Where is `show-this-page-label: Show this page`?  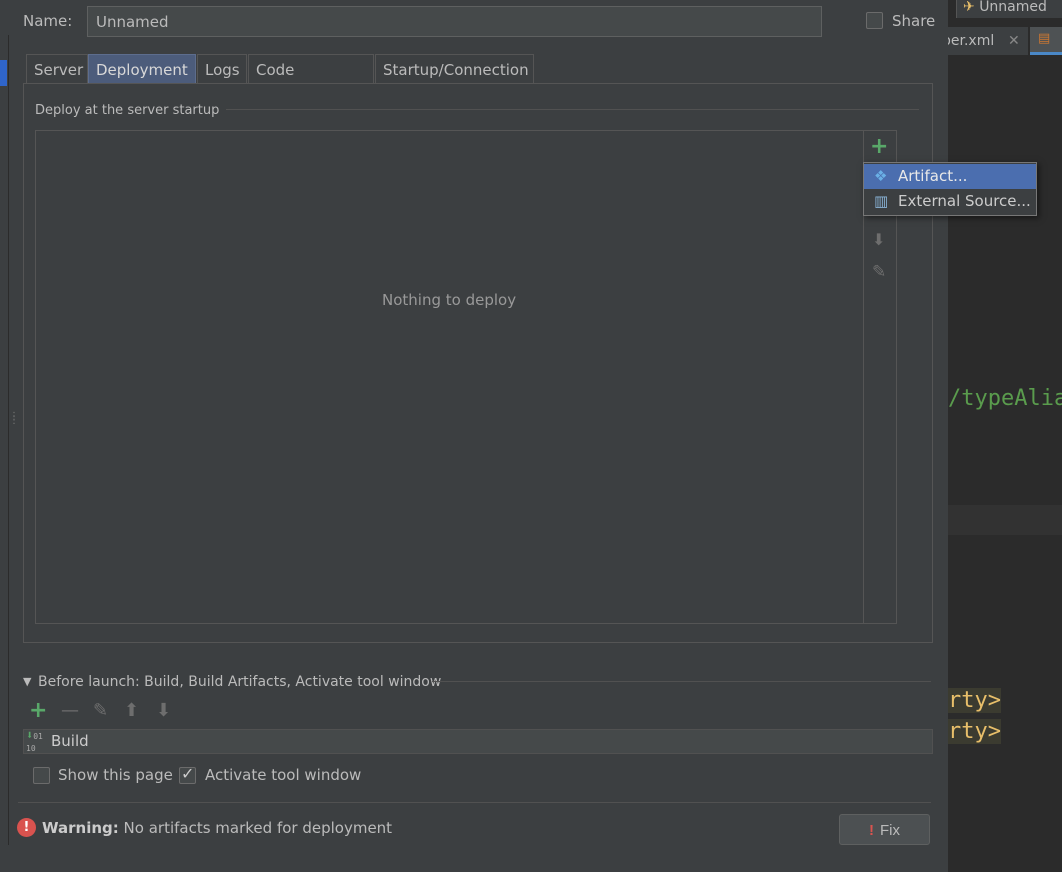
show-this-page-label: Show this page is located at coordinates (115, 775).